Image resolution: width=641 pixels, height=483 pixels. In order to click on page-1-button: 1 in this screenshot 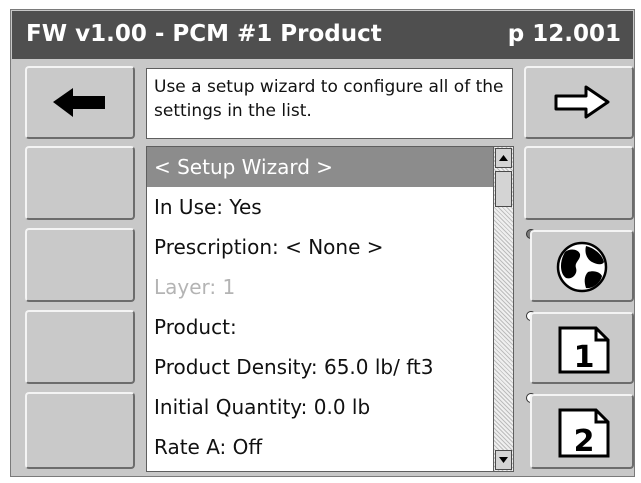, I will do `click(582, 348)`.